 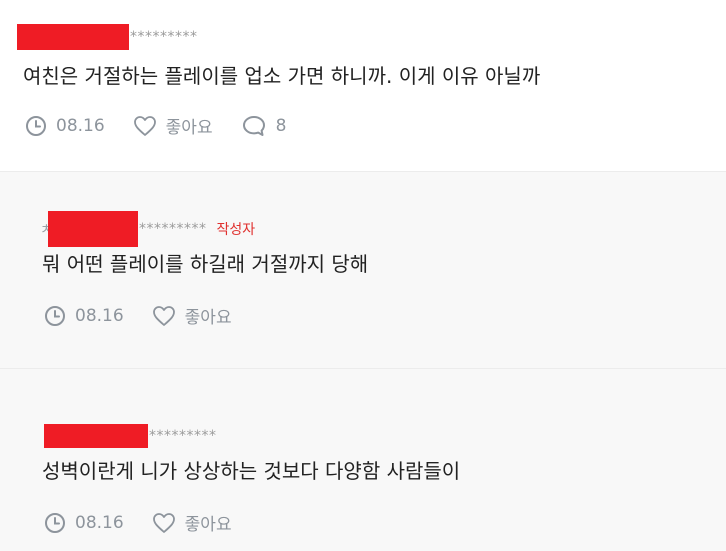 What do you see at coordinates (44, 230) in the screenshot?
I see `author-name-prefix: ㅊ` at bounding box center [44, 230].